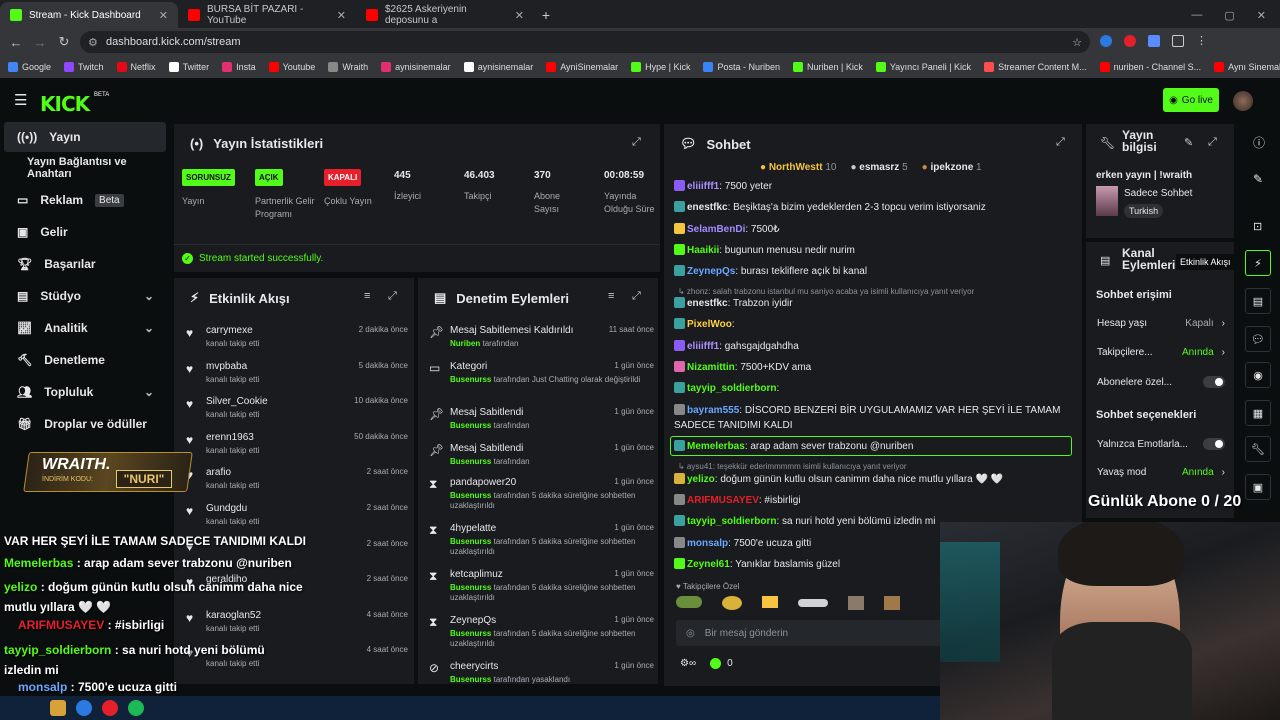 The height and width of the screenshot is (720, 1280). I want to click on chat-username: ZeynepQs, so click(711, 271).